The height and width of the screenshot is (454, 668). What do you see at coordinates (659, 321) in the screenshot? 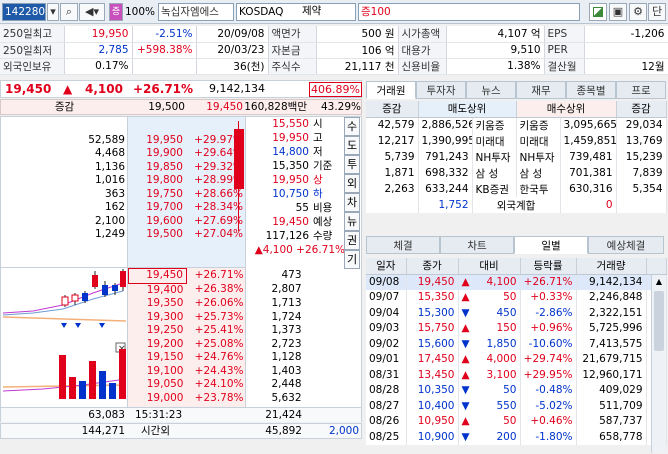
I see `scroll-thumb` at bounding box center [659, 321].